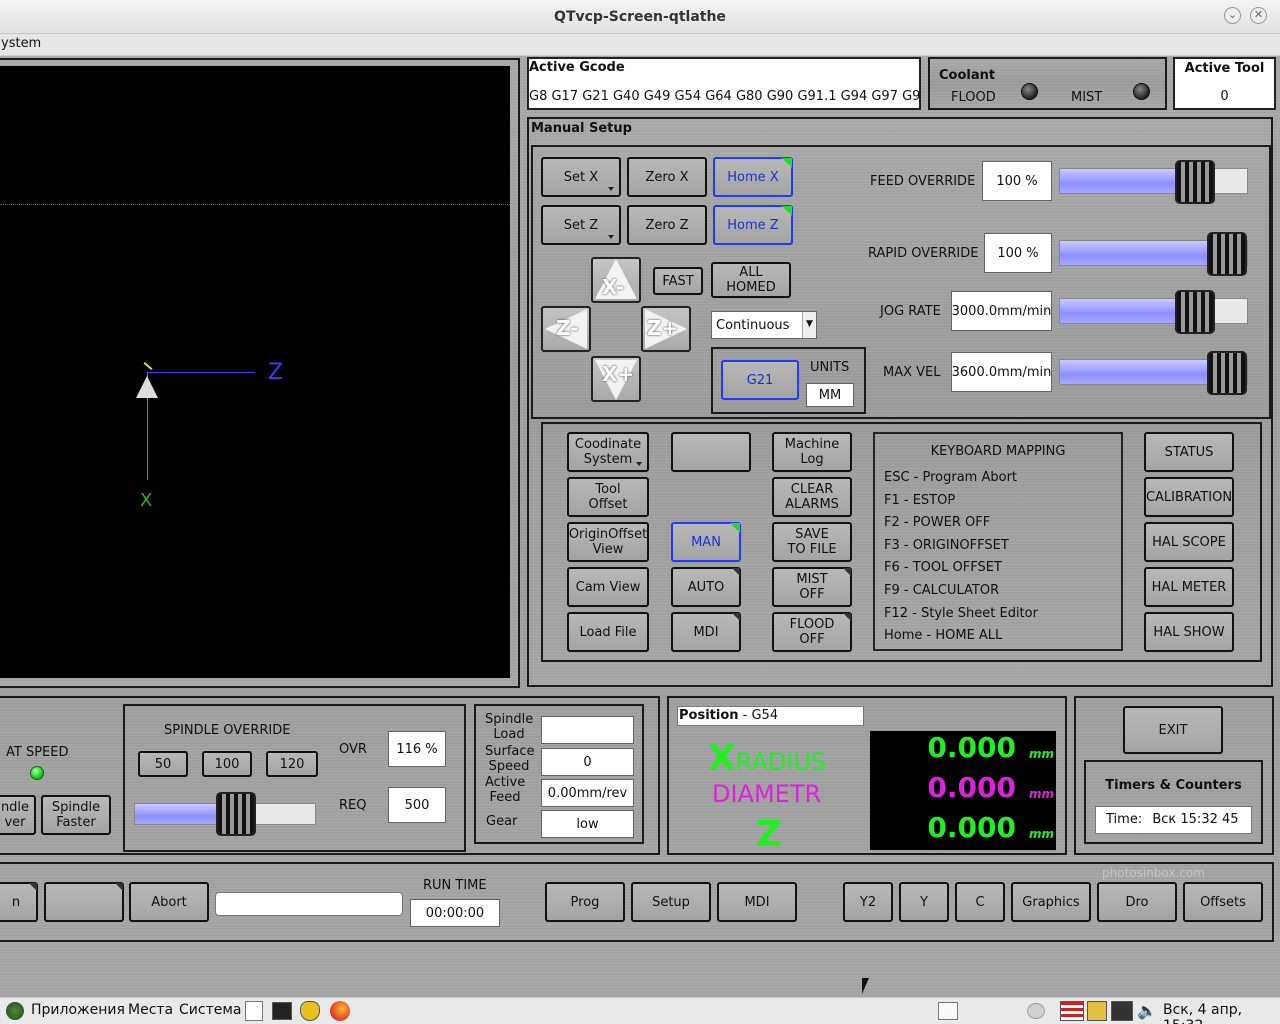  I want to click on clock: Вск, 4 апр, 15:32, so click(1221, 1013).